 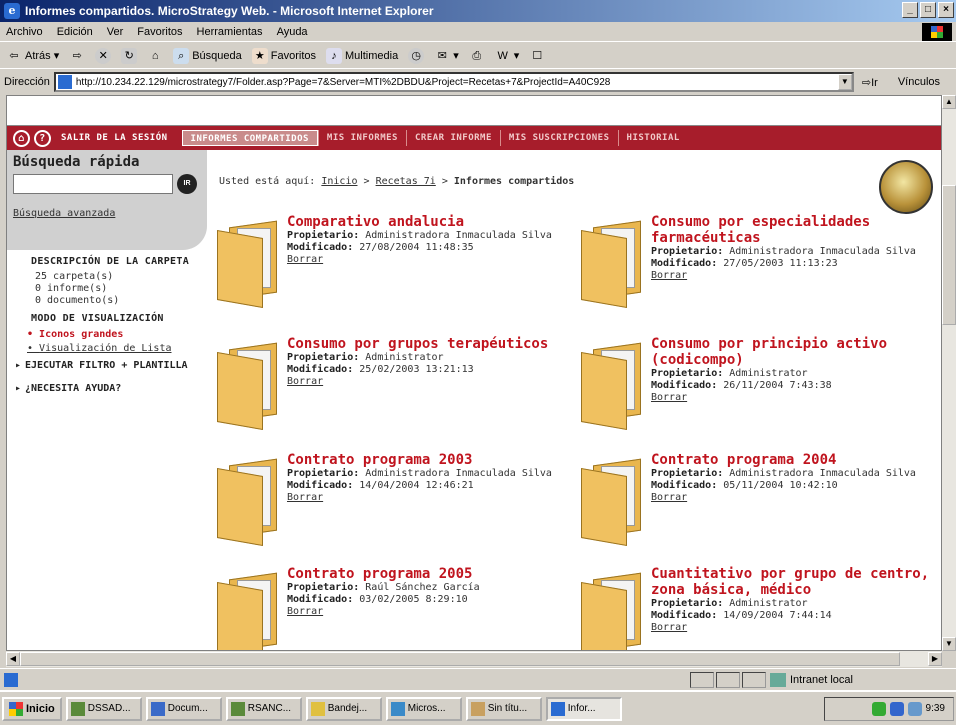 What do you see at coordinates (115, 32) in the screenshot?
I see `menu-ver: Ver` at bounding box center [115, 32].